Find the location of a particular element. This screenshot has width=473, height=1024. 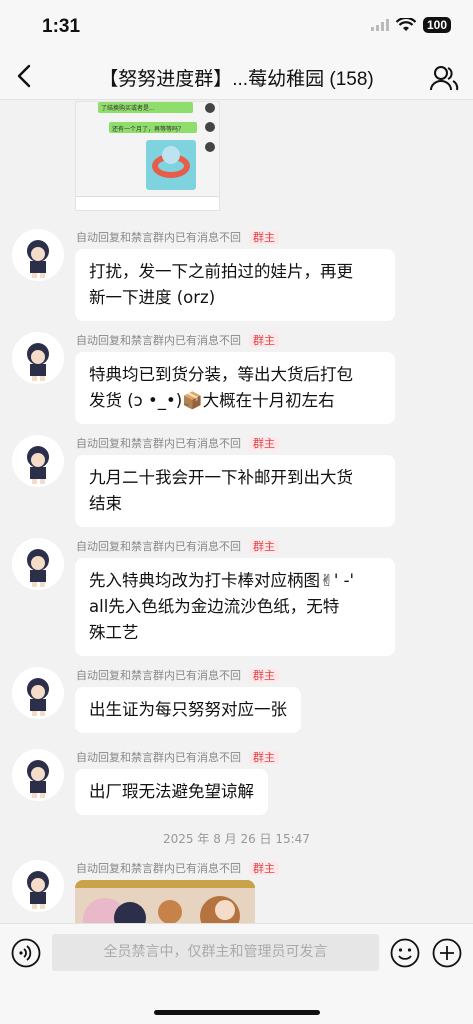

message-text: all先入色纸为金边流沙色纸，无特 is located at coordinates (214, 606).